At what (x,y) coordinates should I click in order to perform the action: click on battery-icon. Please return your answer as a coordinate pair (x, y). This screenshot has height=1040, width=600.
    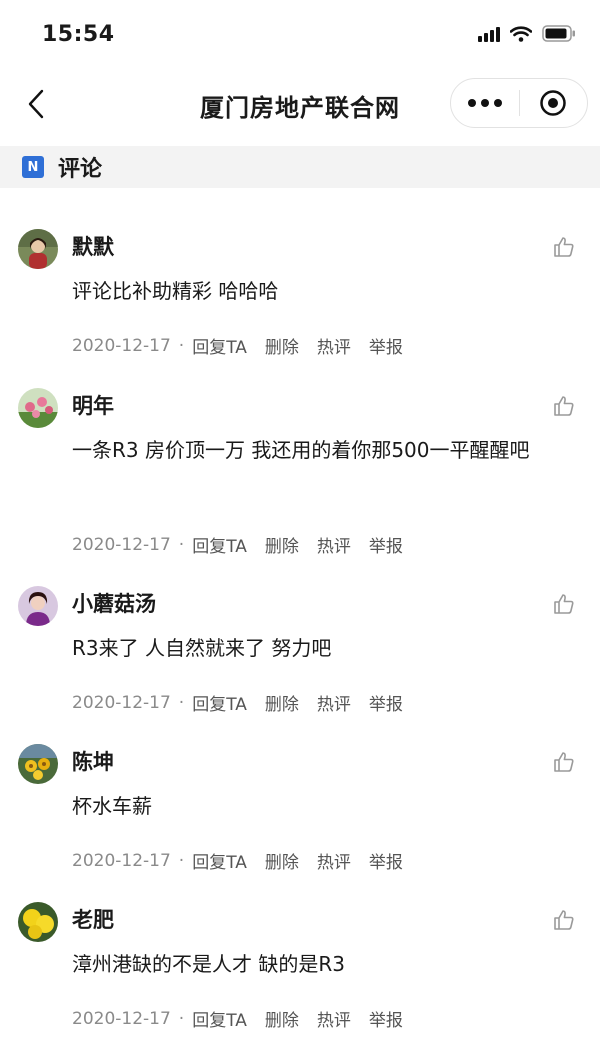
    Looking at the image, I should click on (559, 33).